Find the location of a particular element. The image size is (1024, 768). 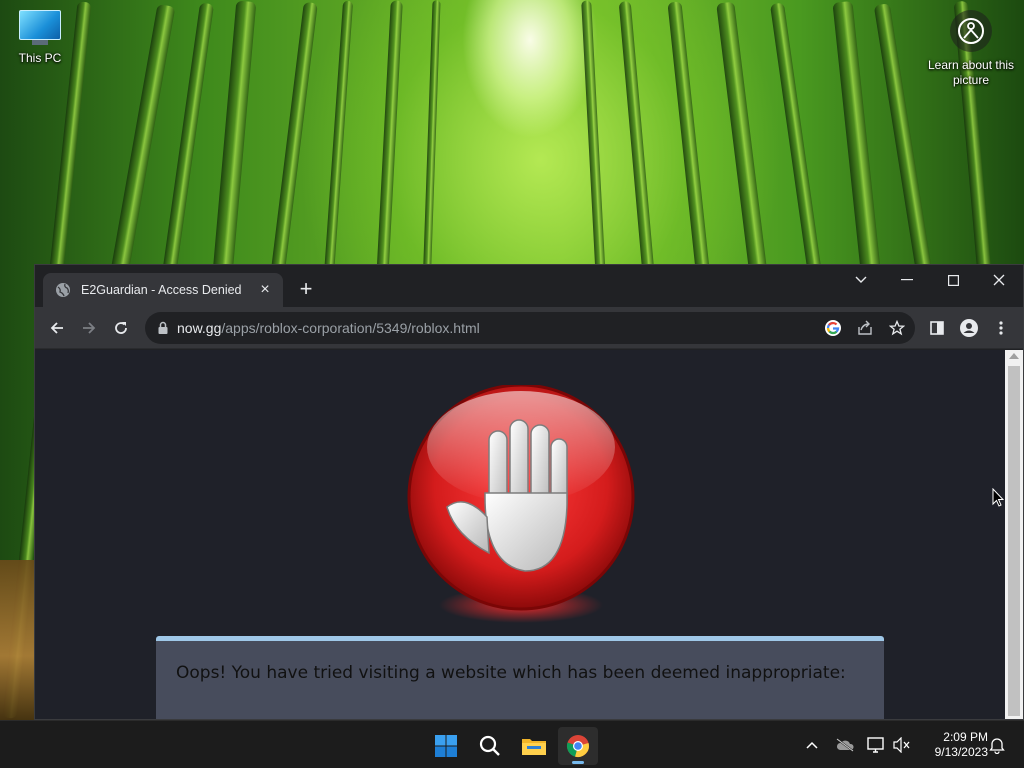

page-scrollbar is located at coordinates (1014, 534).